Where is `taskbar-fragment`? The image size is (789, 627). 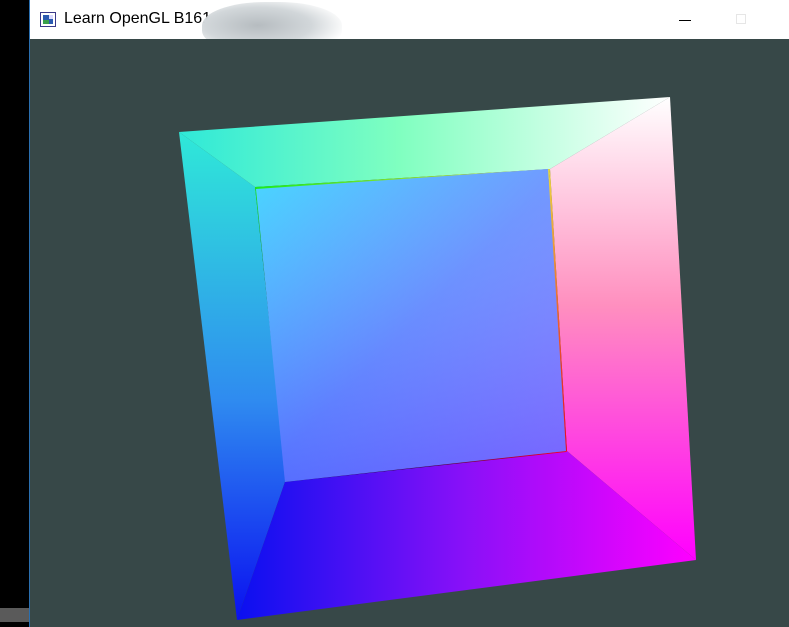
taskbar-fragment is located at coordinates (14, 615).